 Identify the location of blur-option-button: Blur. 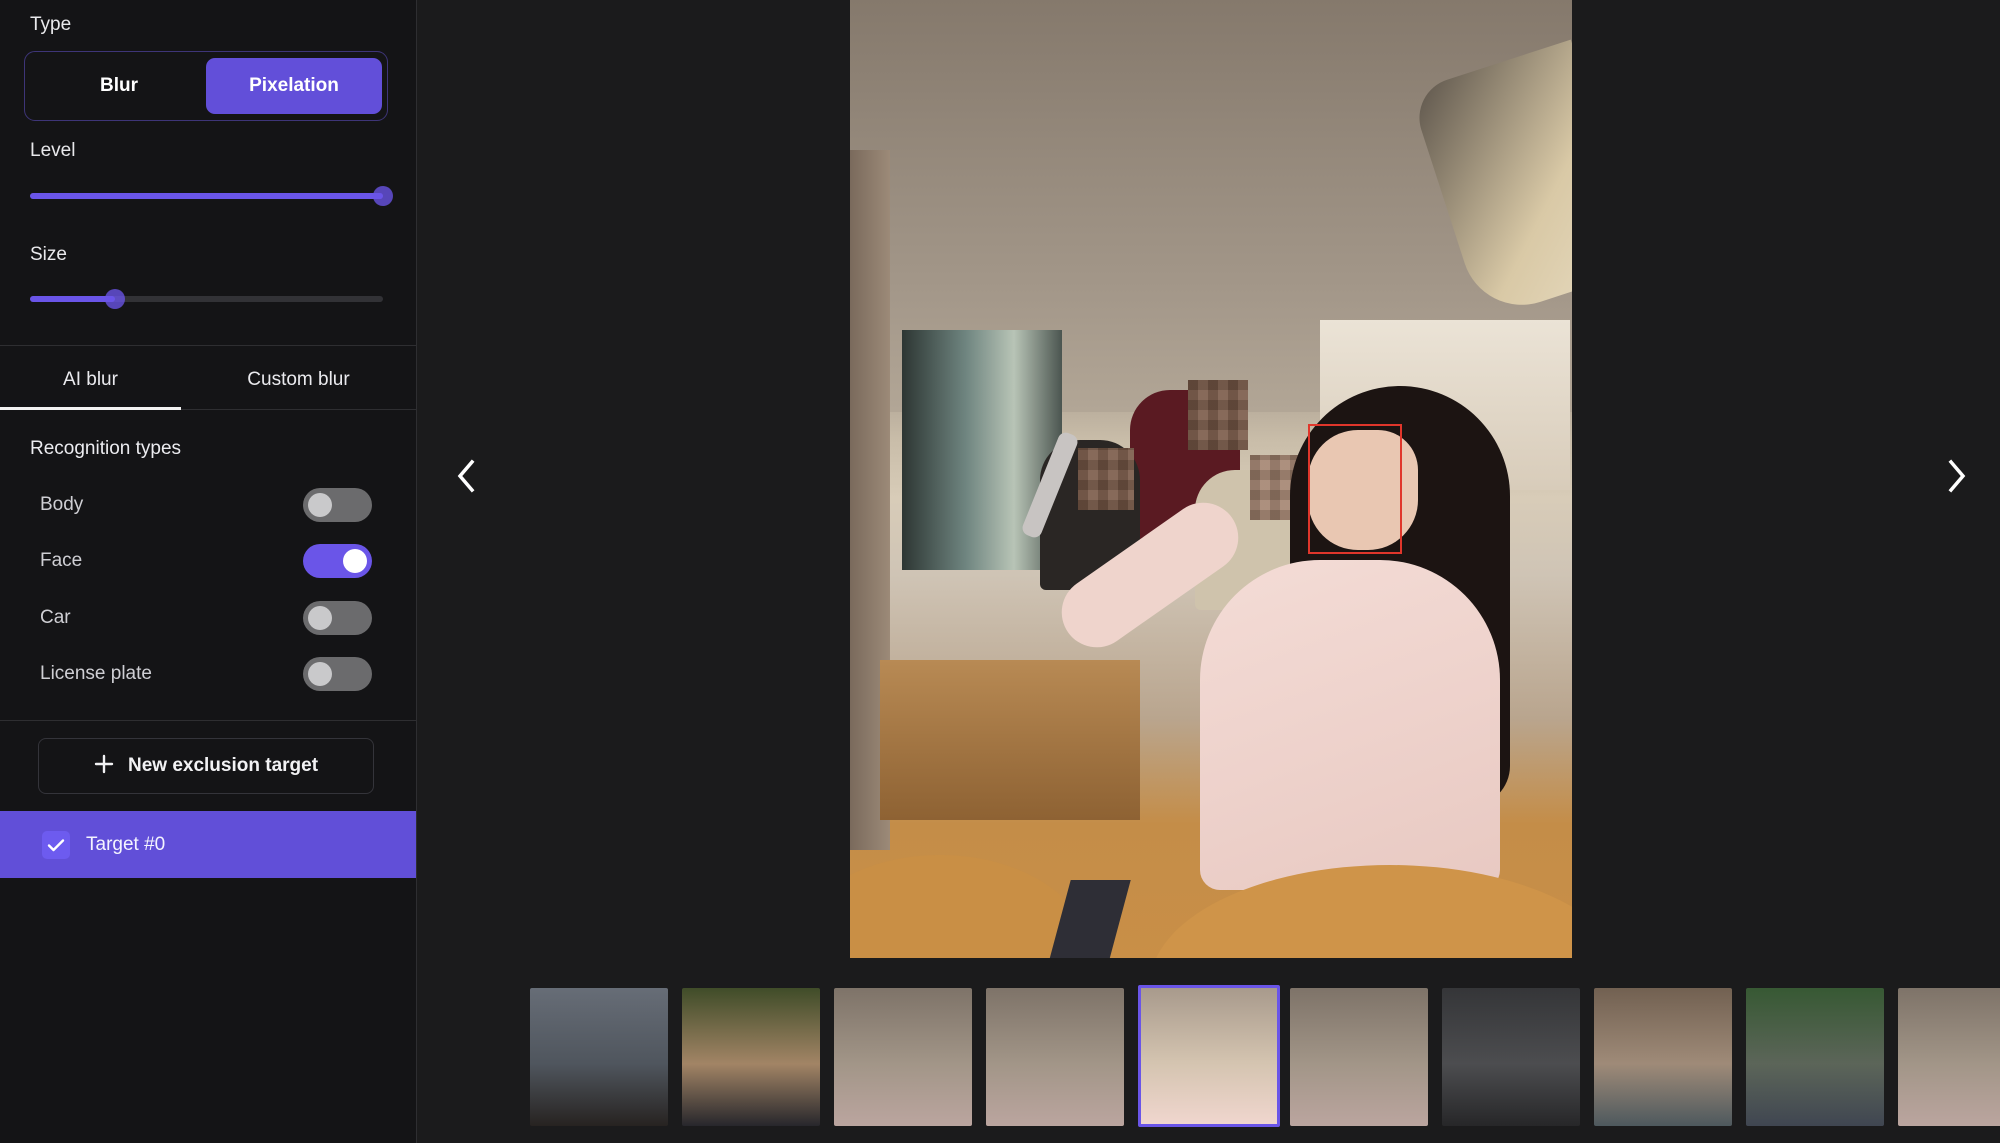
(119, 86).